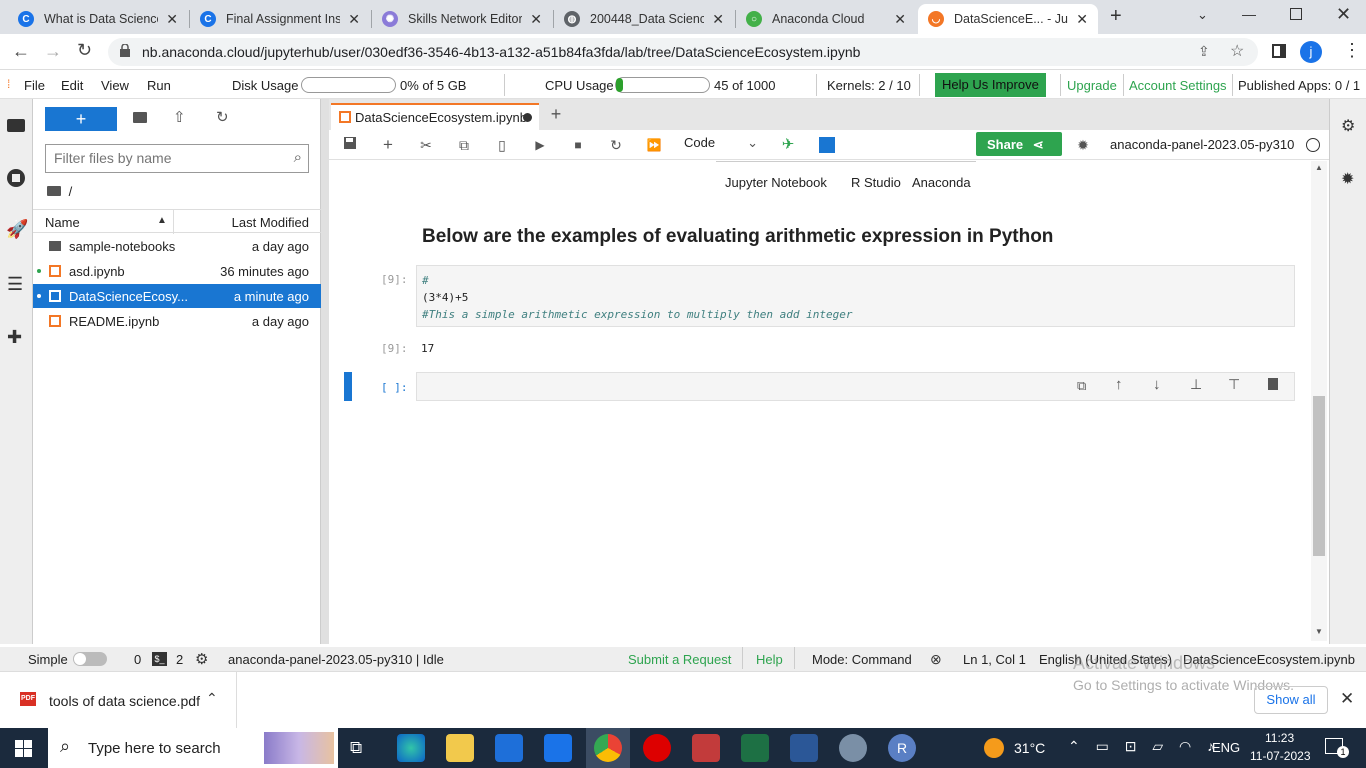 The height and width of the screenshot is (768, 1366). I want to click on scrollbar-thumb, so click(1319, 476).